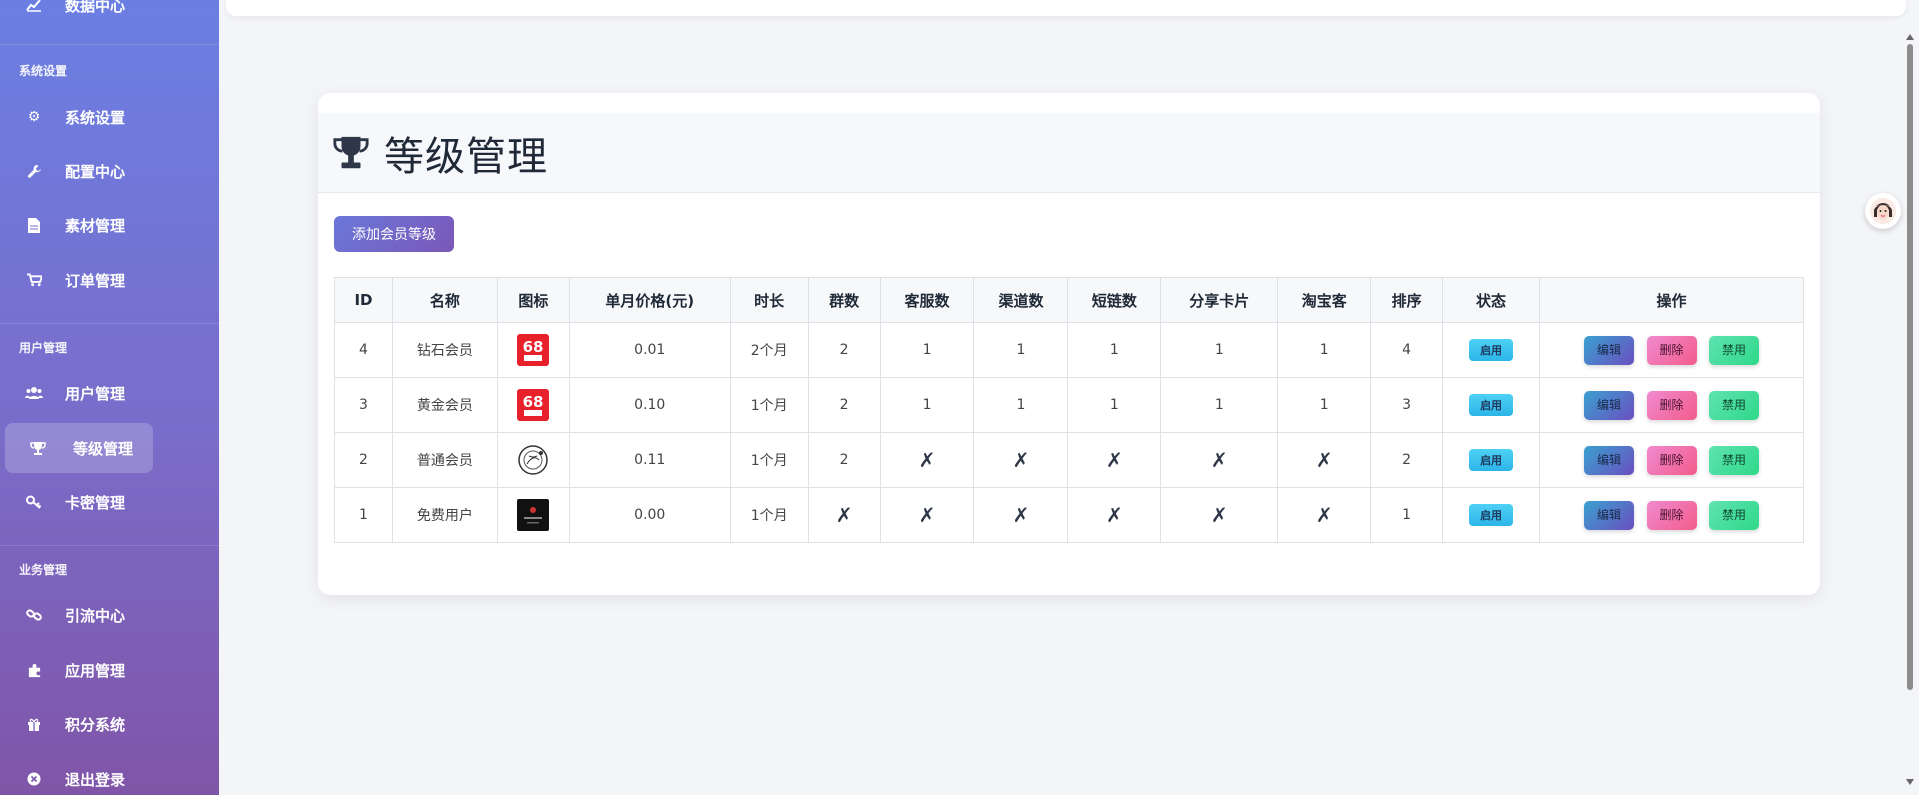 The height and width of the screenshot is (795, 1919). Describe the element at coordinates (109, 171) in the screenshot. I see `sidebar-item-config-center: 配置中心` at that location.